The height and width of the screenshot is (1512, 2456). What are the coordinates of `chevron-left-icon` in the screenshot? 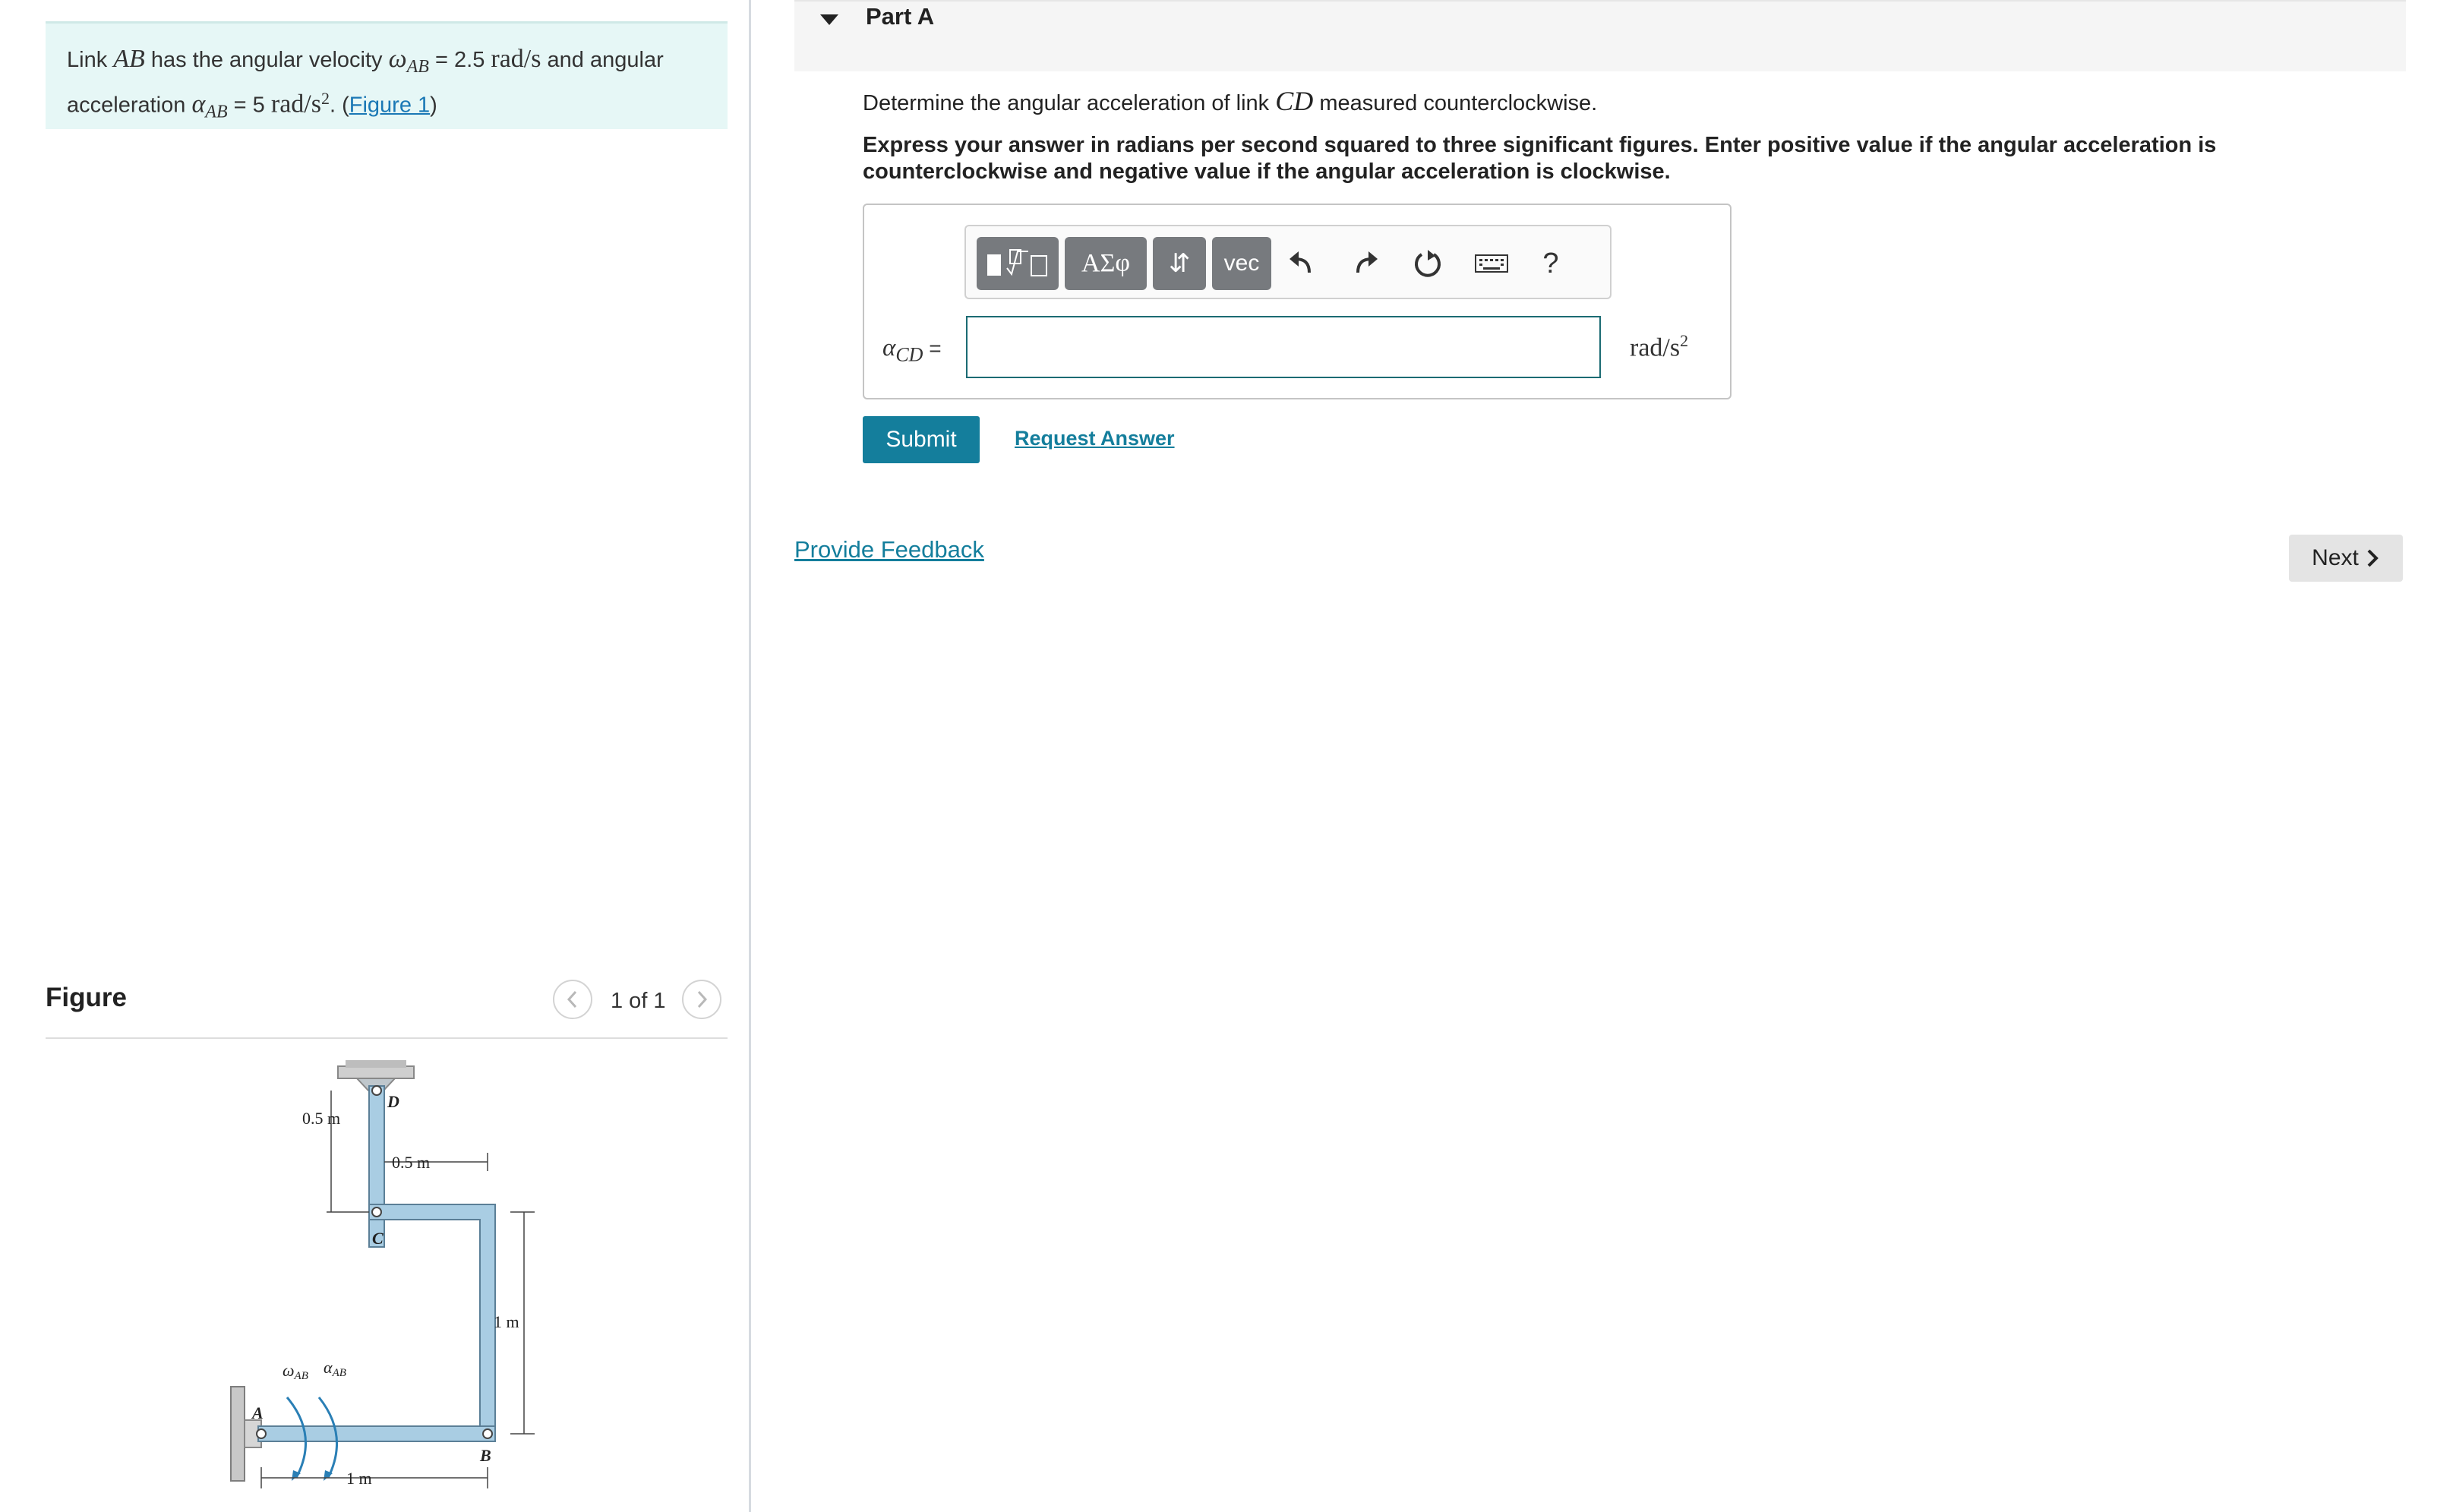 It's located at (572, 999).